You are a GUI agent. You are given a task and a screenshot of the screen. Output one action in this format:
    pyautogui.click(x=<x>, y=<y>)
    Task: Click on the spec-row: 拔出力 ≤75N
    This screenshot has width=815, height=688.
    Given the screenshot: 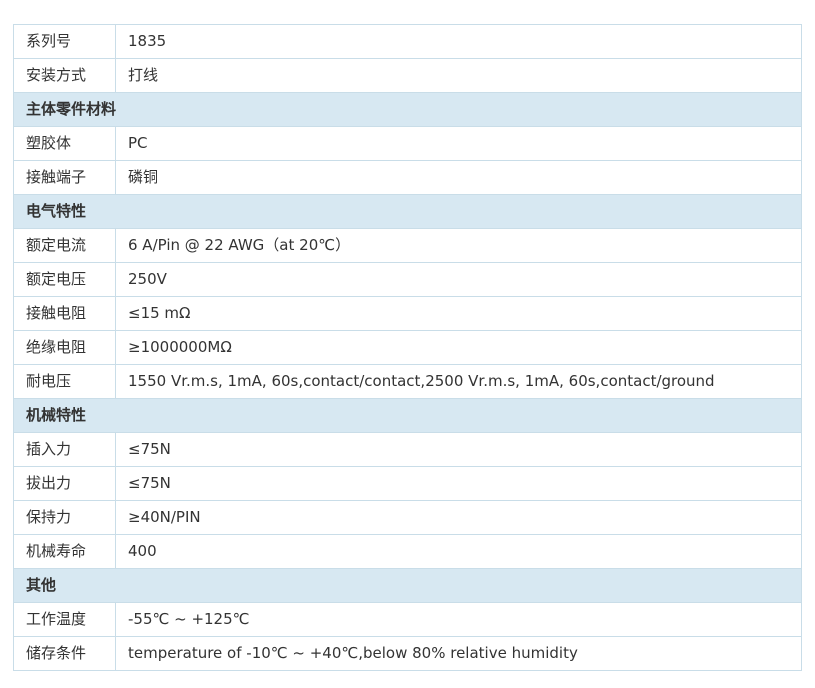 What is the action you would take?
    pyautogui.click(x=407, y=483)
    